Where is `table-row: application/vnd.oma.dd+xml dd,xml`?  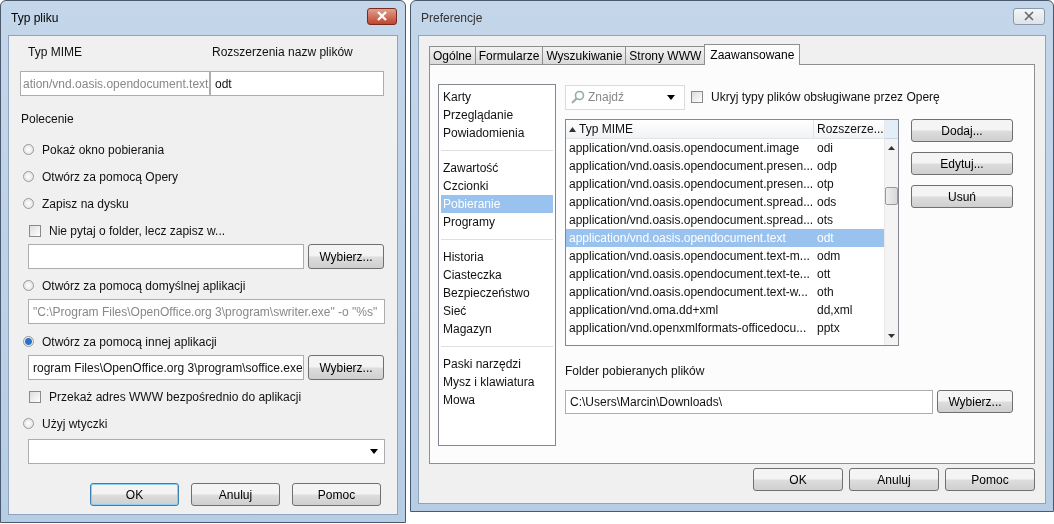
table-row: application/vnd.oma.dd+xml dd,xml is located at coordinates (725, 310).